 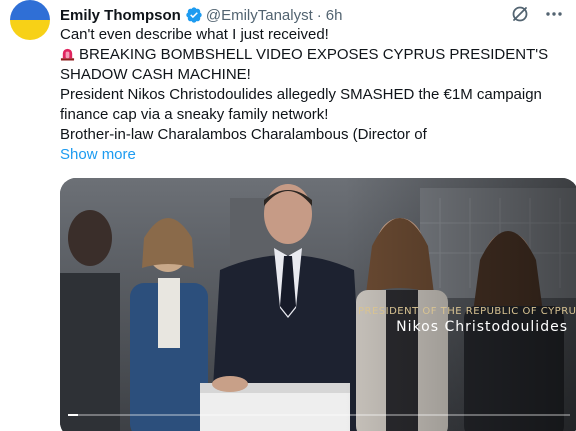 What do you see at coordinates (319, 415) in the screenshot?
I see `video-progress-bar` at bounding box center [319, 415].